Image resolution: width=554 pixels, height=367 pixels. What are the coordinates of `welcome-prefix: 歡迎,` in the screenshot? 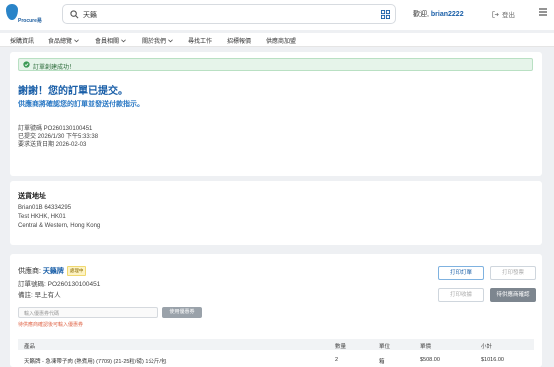 It's located at (421, 14).